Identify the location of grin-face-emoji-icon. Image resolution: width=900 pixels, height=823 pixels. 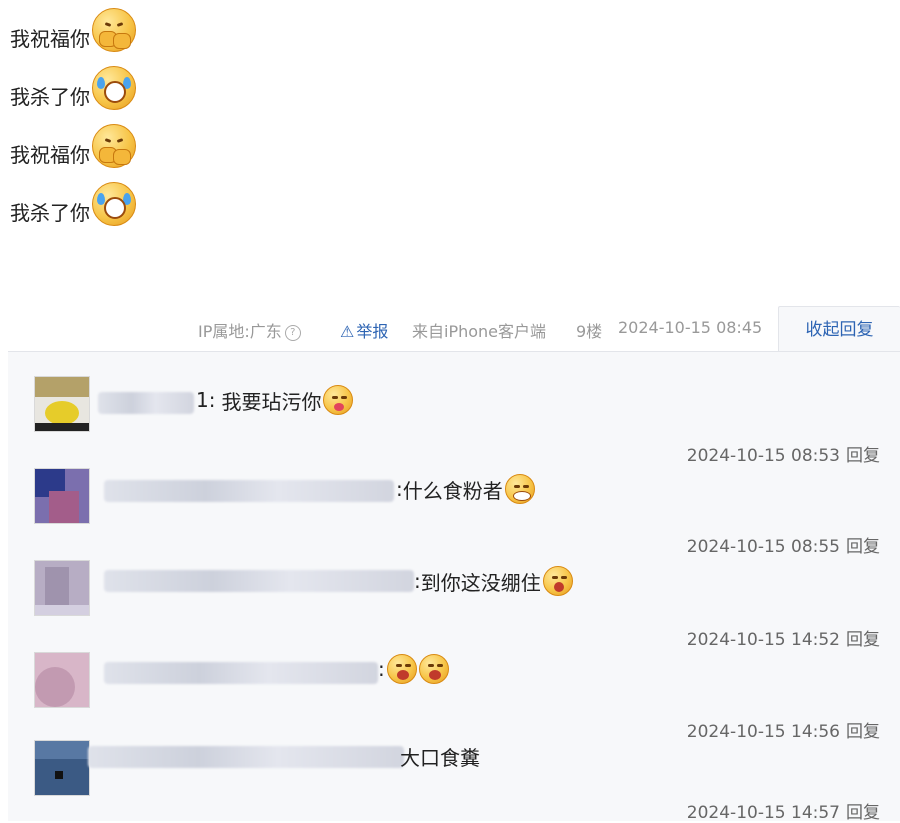
(519, 489).